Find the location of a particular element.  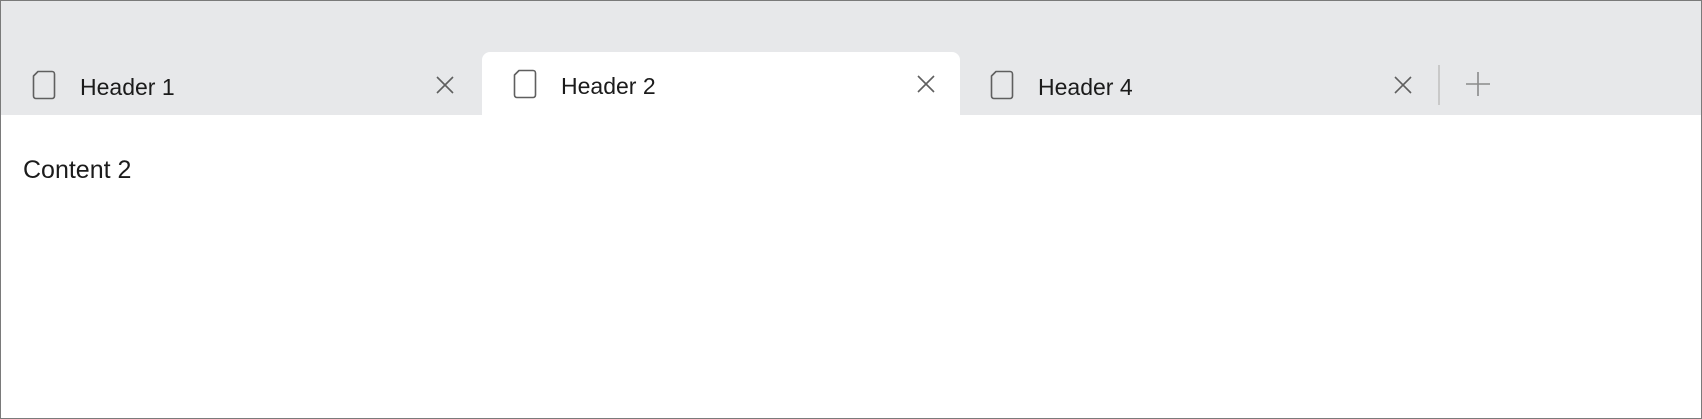

tab-header-1: Header 1 is located at coordinates (240, 84).